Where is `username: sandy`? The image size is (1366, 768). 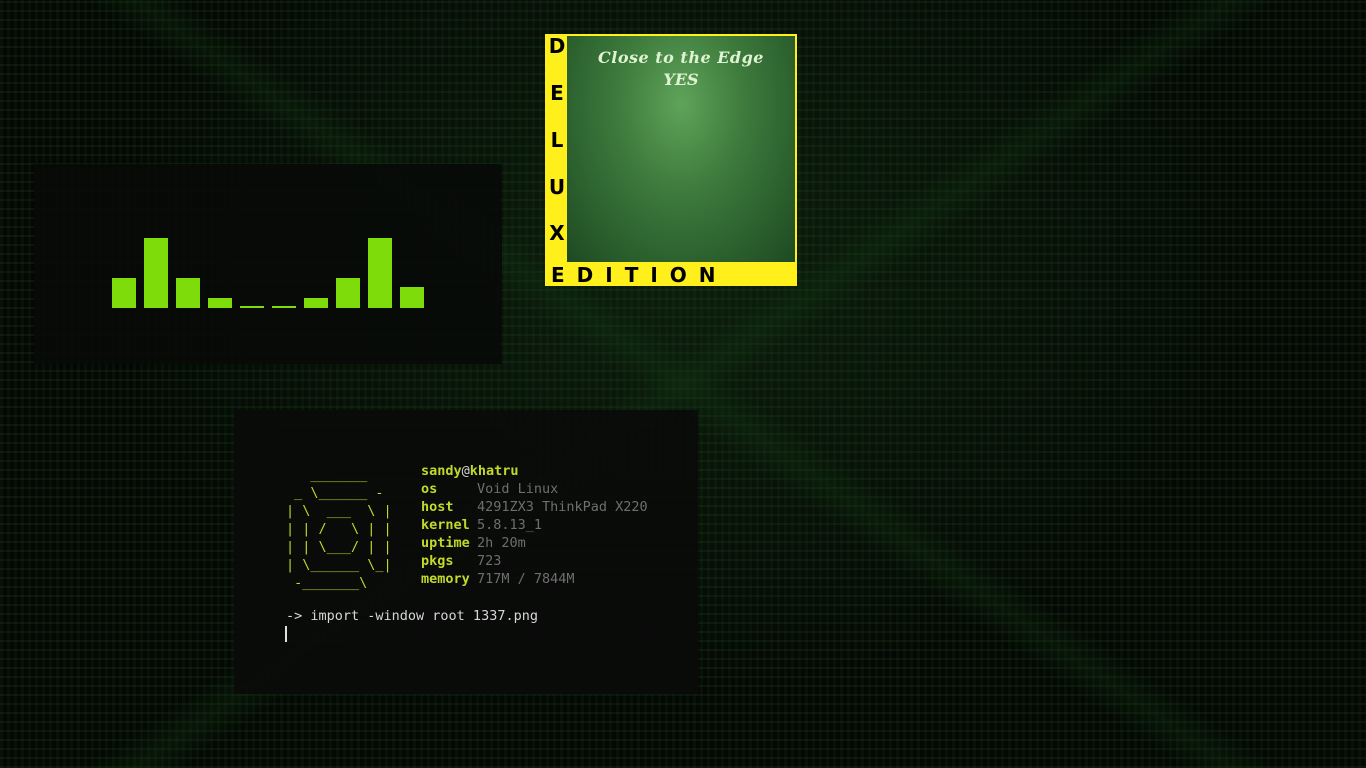 username: sandy is located at coordinates (441, 471).